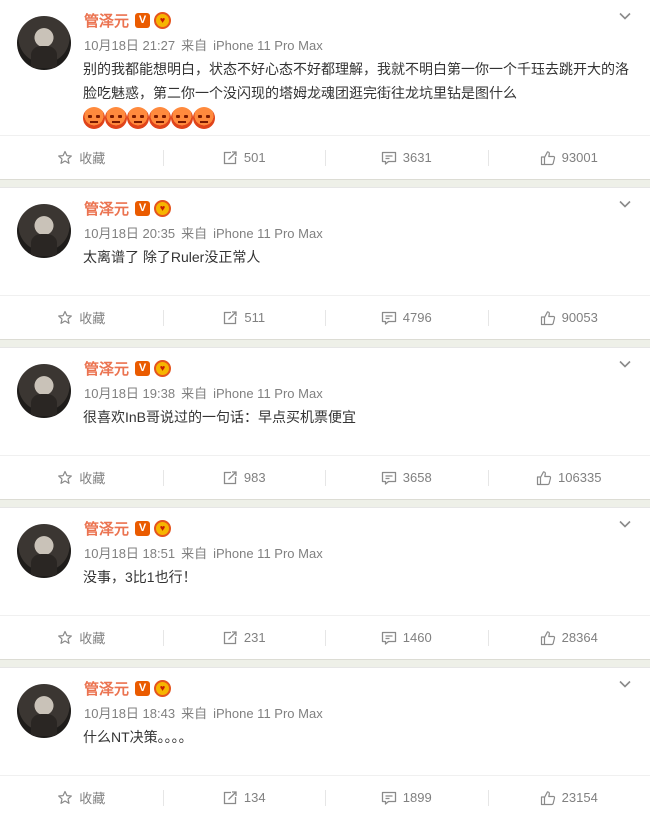 This screenshot has width=650, height=817. What do you see at coordinates (568, 796) in the screenshot?
I see `like-button: 23154` at bounding box center [568, 796].